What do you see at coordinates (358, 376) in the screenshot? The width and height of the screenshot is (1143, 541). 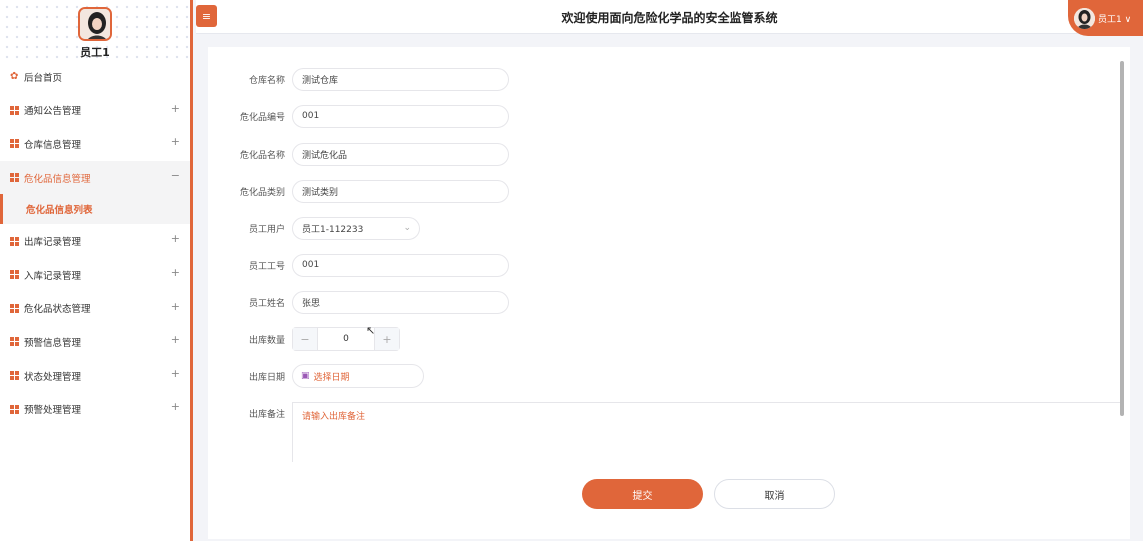 I see `date-picker-input: ▣ 选择日期` at bounding box center [358, 376].